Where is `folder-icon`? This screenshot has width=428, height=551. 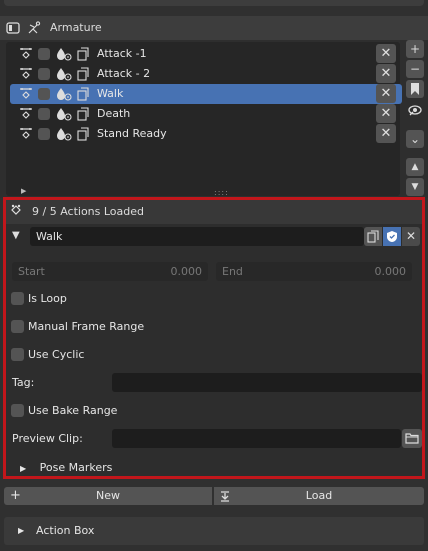
folder-icon is located at coordinates (412, 438).